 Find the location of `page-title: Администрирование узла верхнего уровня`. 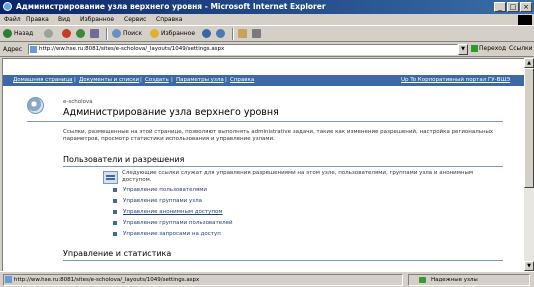

page-title: Администрирование узла верхнего уровня is located at coordinates (171, 112).